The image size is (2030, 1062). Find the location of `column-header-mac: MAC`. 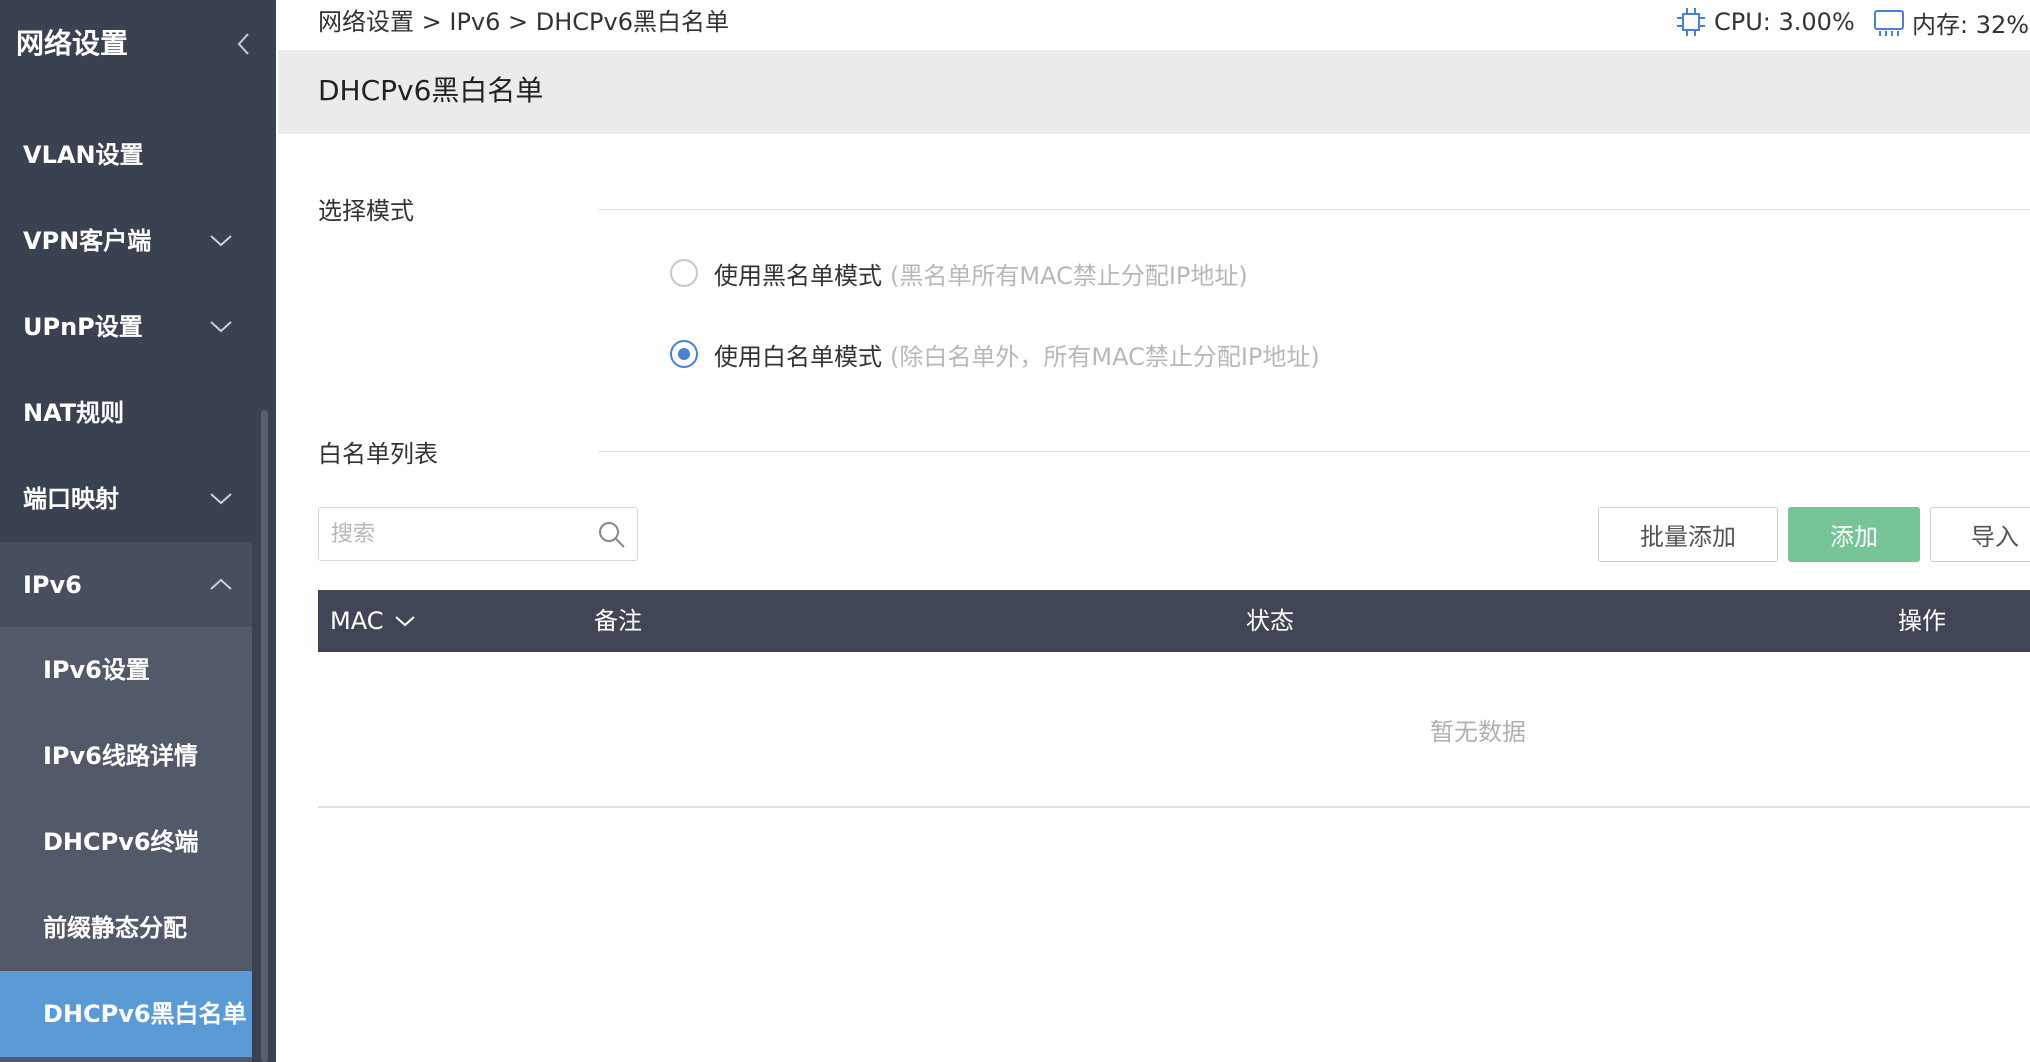

column-header-mac: MAC is located at coordinates (373, 621).